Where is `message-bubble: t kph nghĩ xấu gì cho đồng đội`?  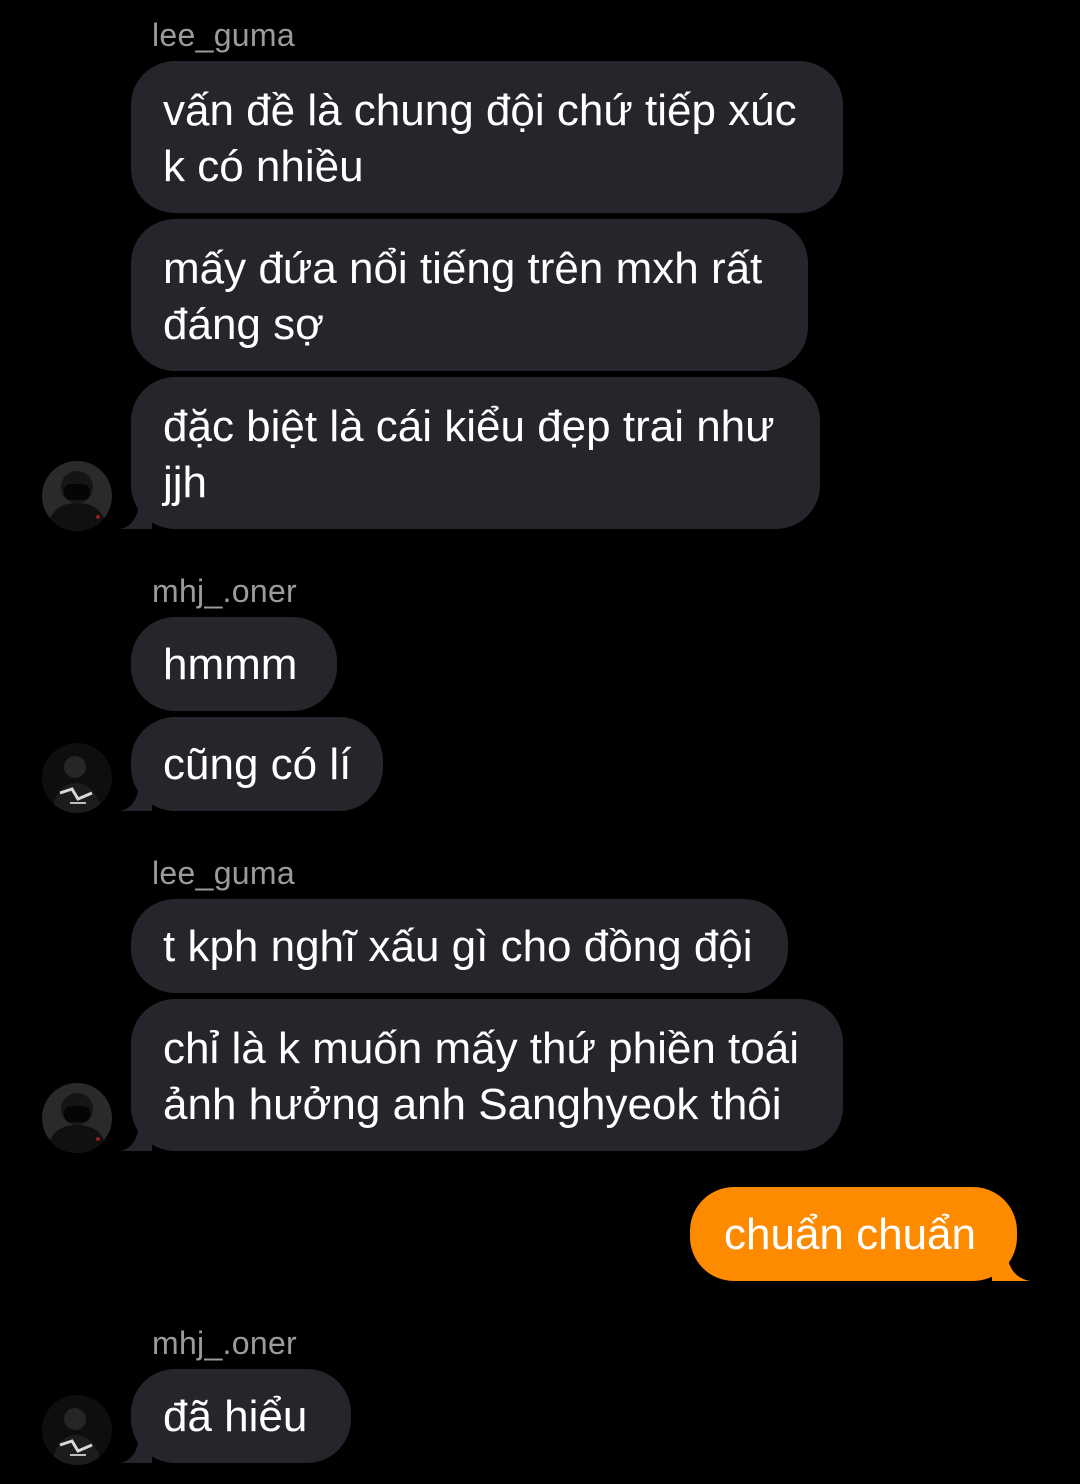 message-bubble: t kph nghĩ xấu gì cho đồng đội is located at coordinates (459, 946).